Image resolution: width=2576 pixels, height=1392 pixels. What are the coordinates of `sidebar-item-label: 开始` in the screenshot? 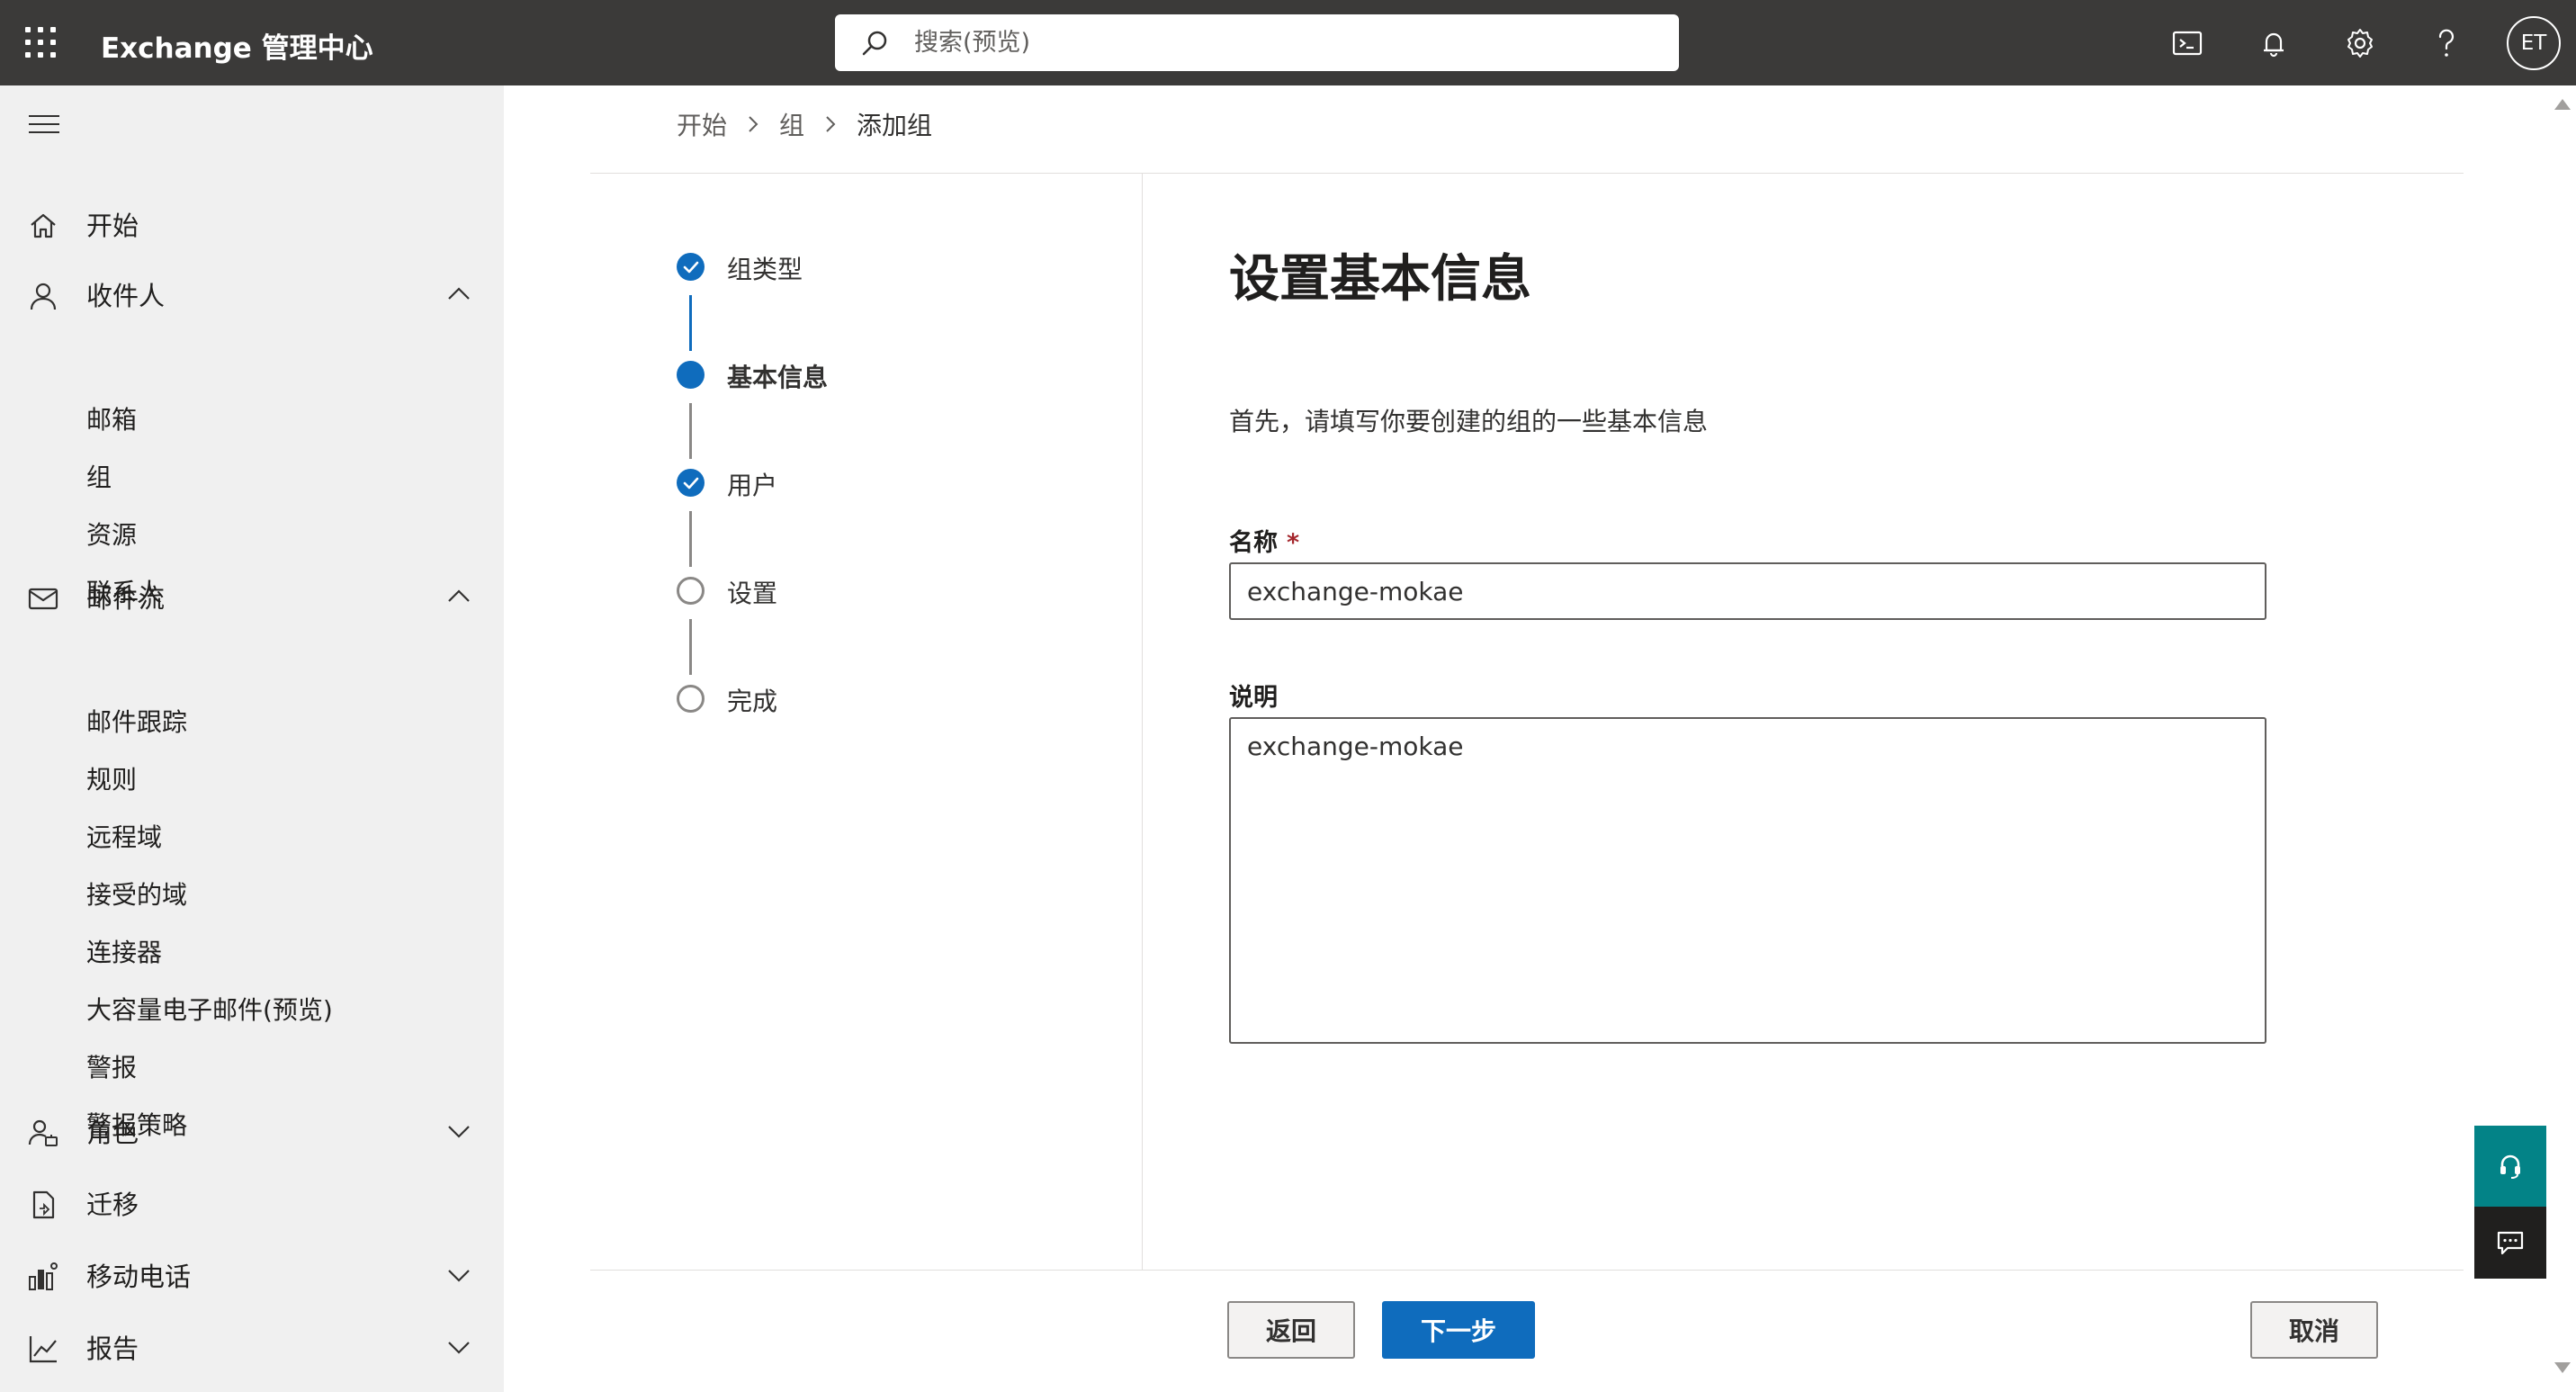 It's located at (113, 226).